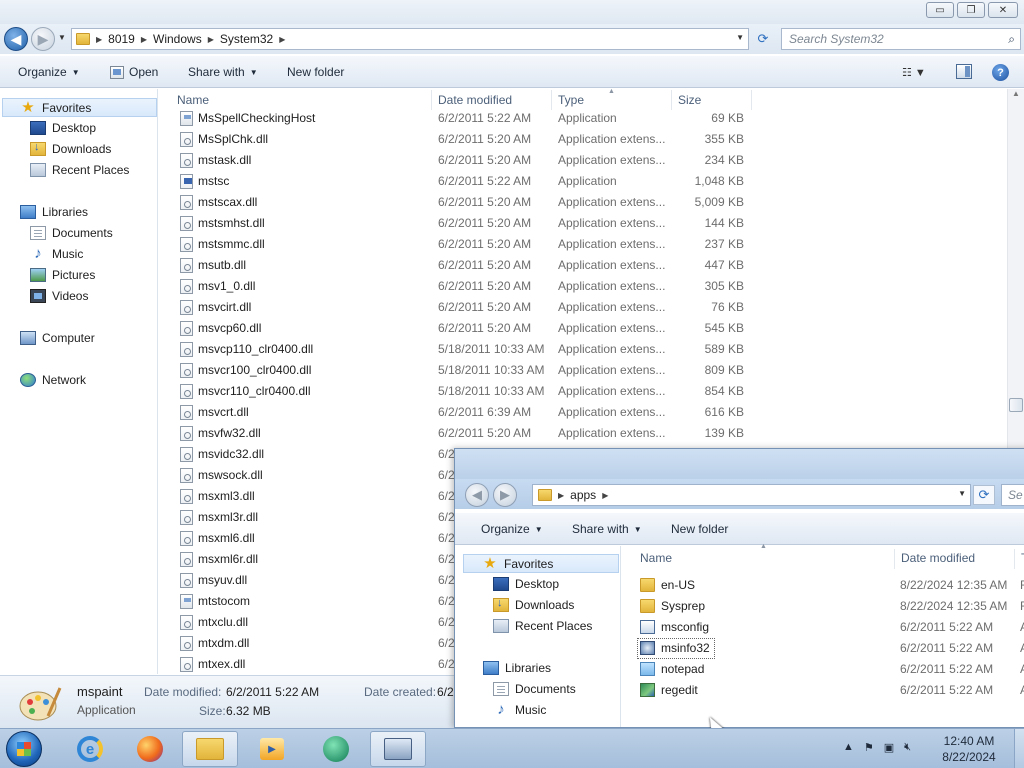 This screenshot has height=768, width=1024. What do you see at coordinates (336, 749) in the screenshot?
I see `taskbar-green-app` at bounding box center [336, 749].